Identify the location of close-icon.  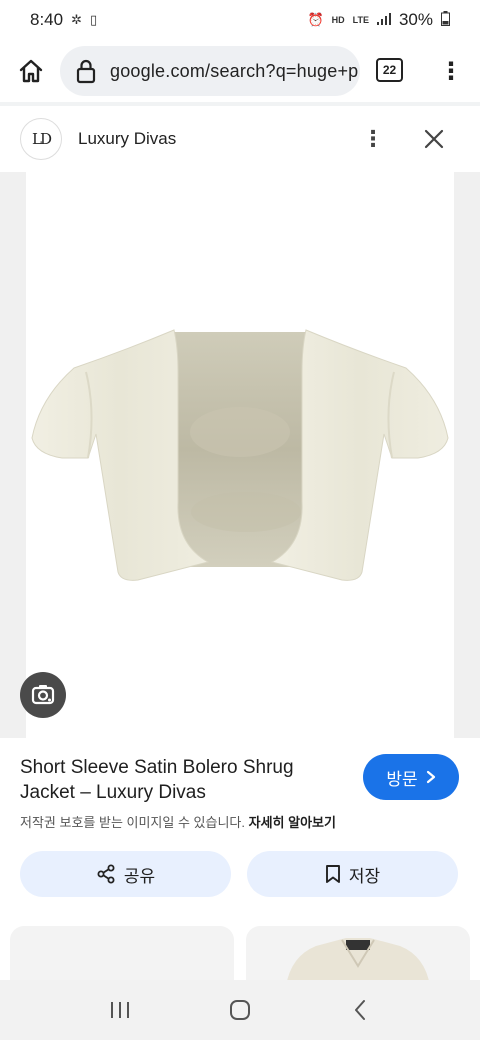
(434, 139).